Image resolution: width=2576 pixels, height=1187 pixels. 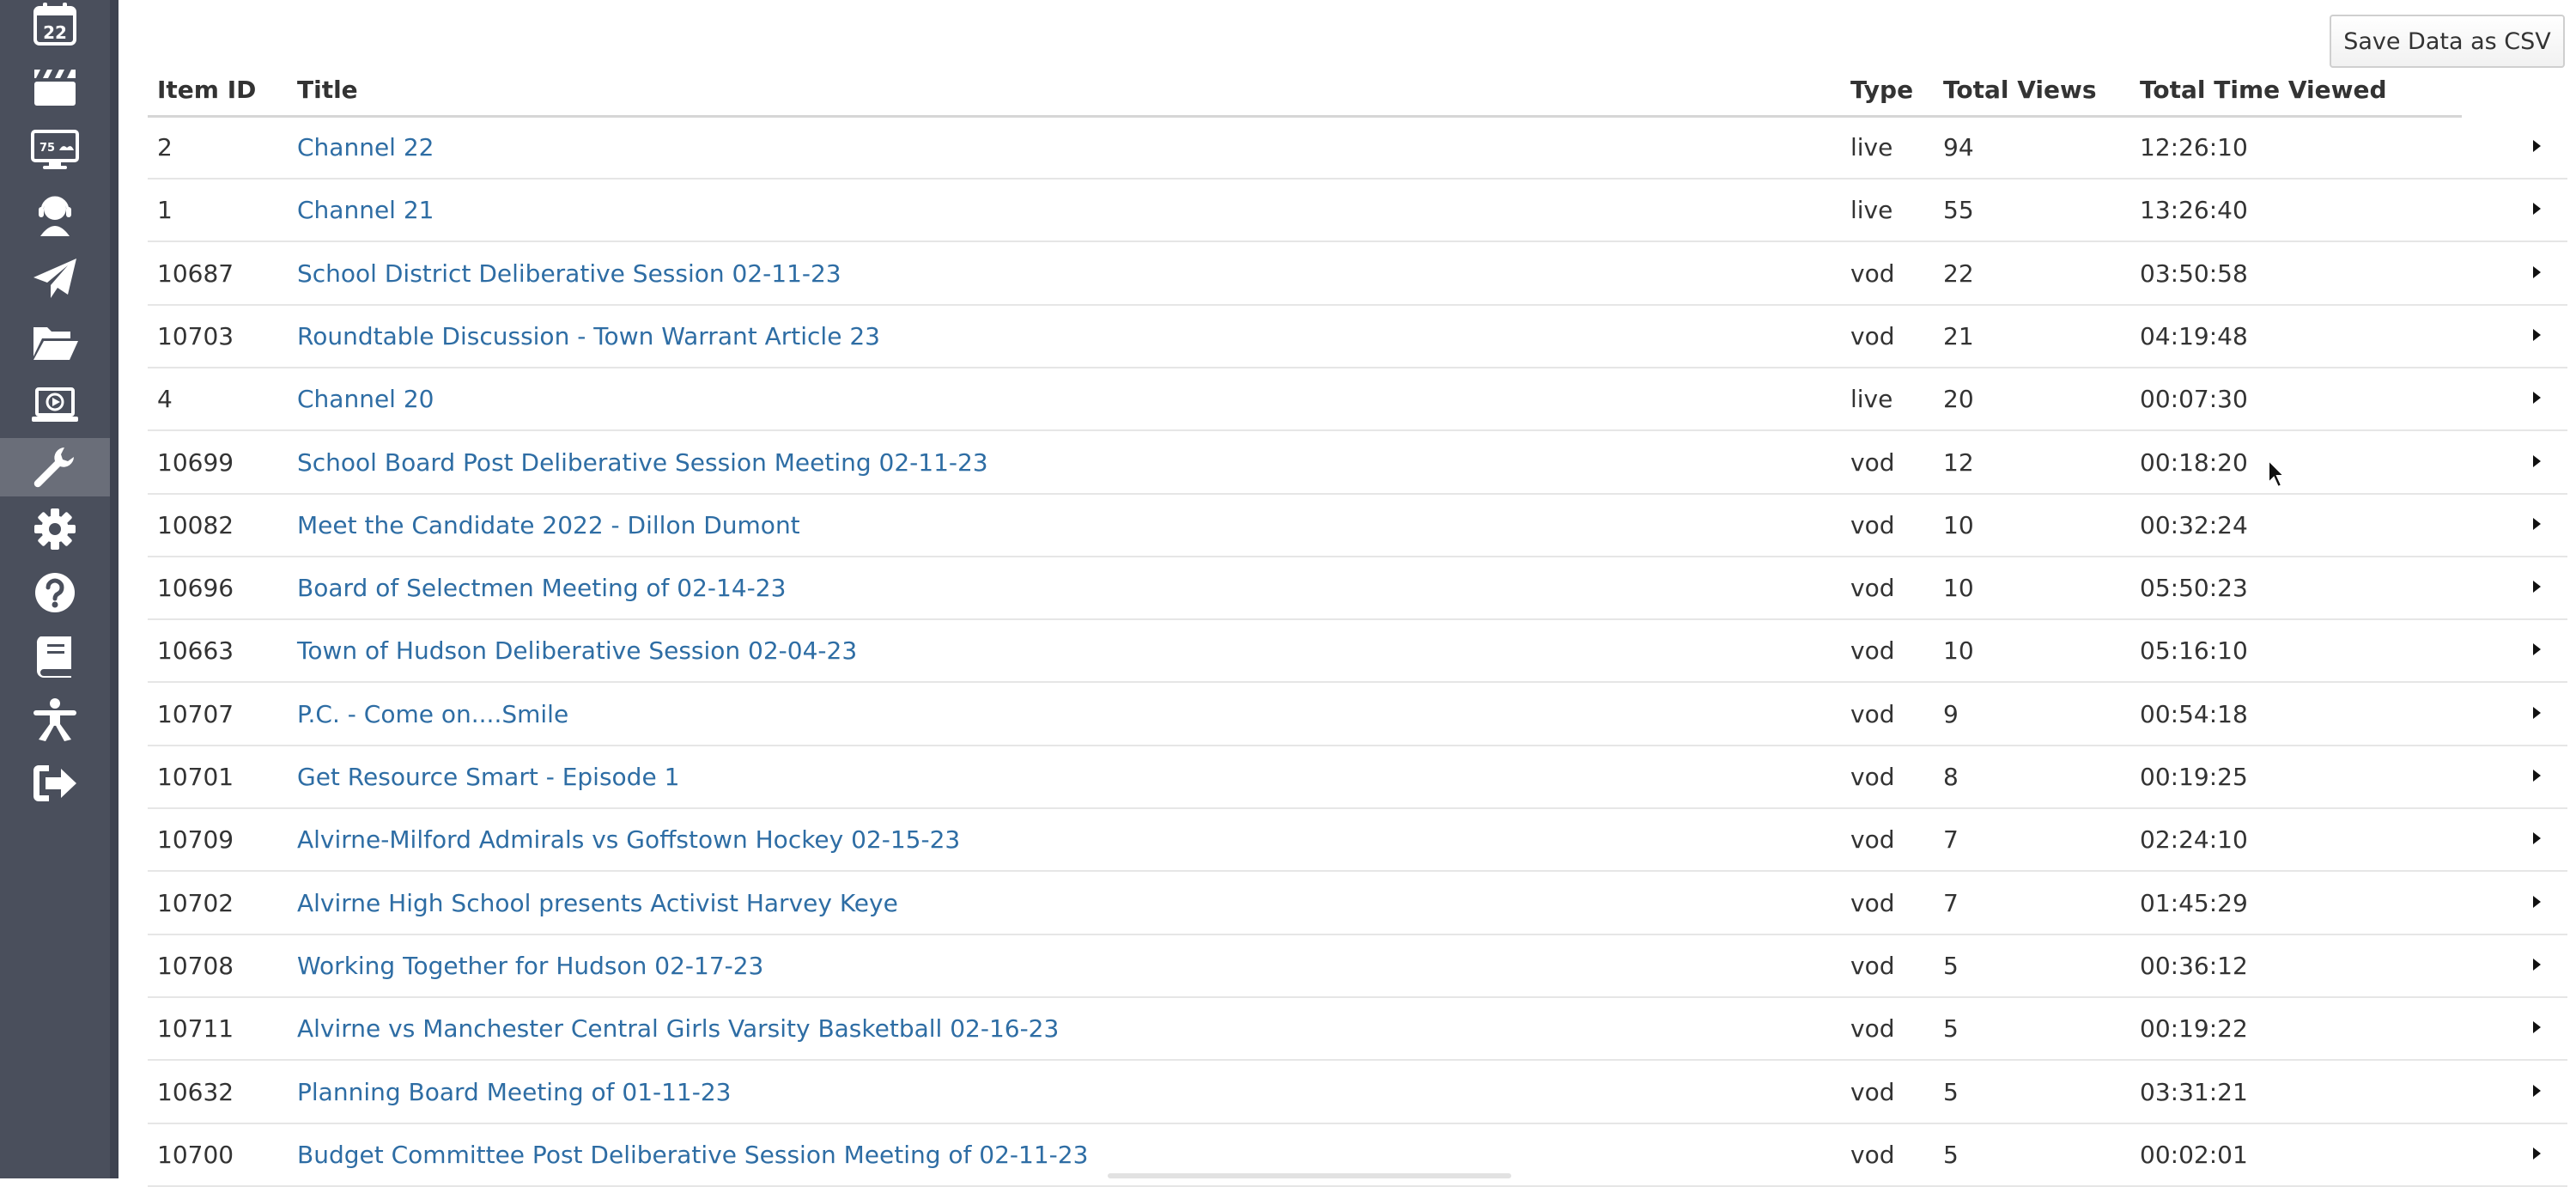 I want to click on sidebar-item-calendar: 22, so click(x=55, y=26).